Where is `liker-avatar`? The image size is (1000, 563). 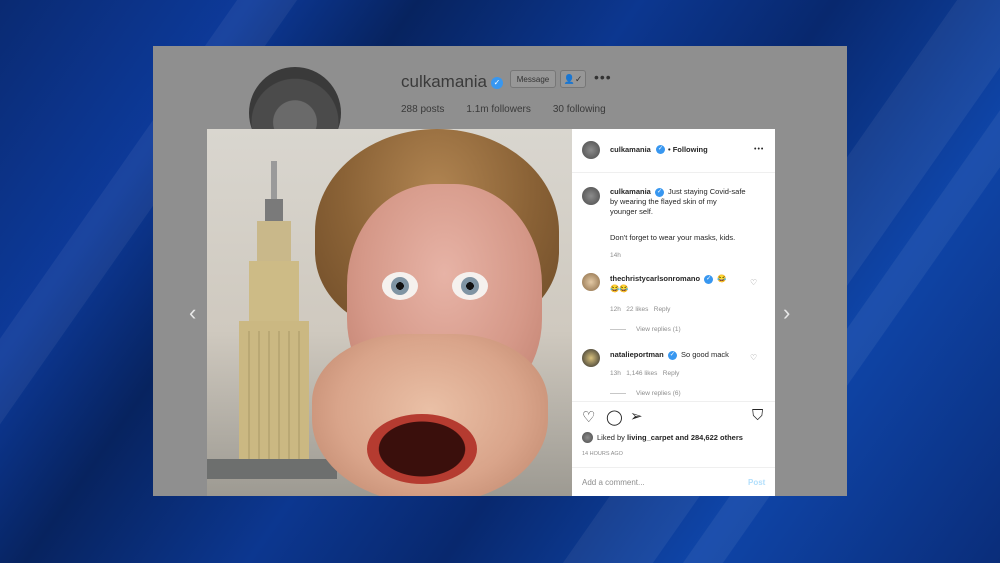
liker-avatar is located at coordinates (587, 437).